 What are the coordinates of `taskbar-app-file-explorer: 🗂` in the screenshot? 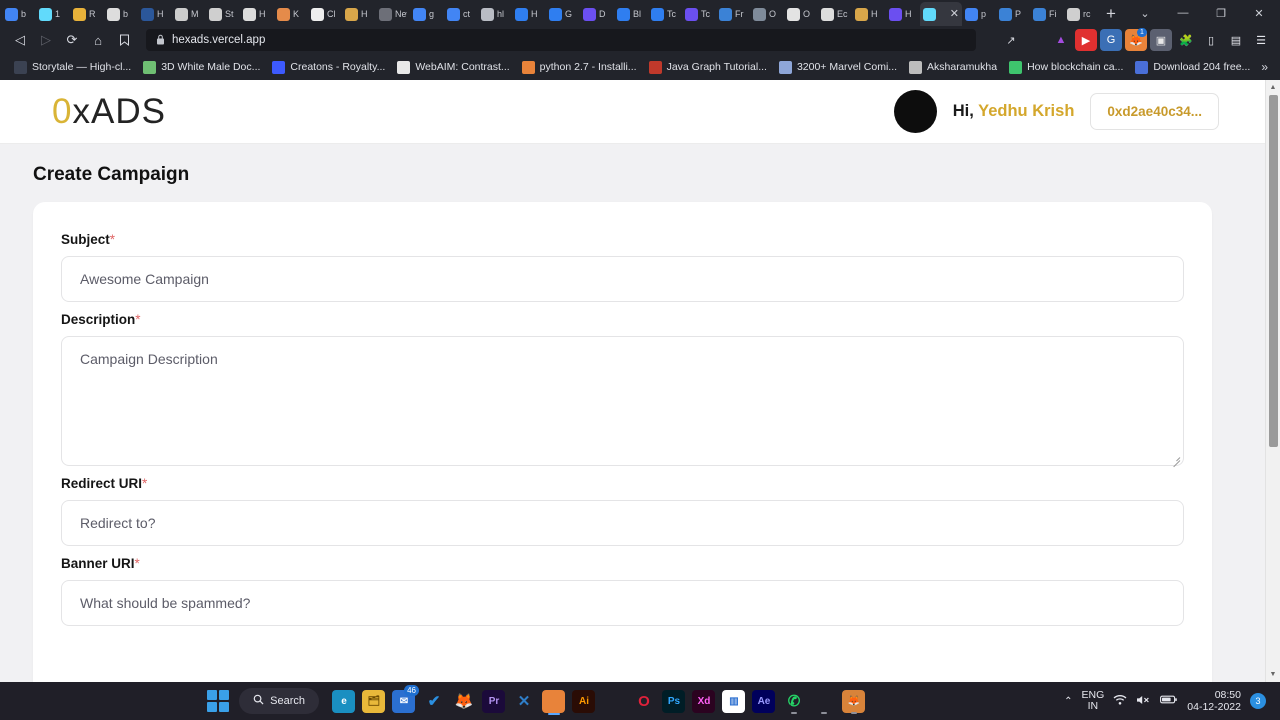 It's located at (374, 701).